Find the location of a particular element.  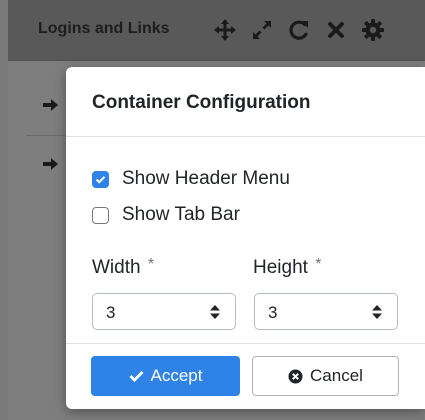

show-tab-bar-checkbox is located at coordinates (100, 215).